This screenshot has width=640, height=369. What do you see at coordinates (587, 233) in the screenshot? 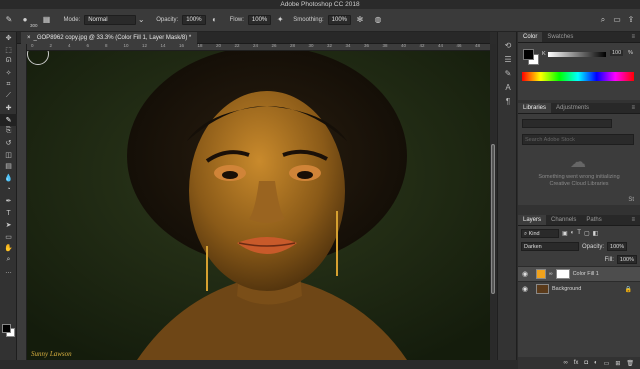
I see `filter-shape-icon: ▢` at bounding box center [587, 233].